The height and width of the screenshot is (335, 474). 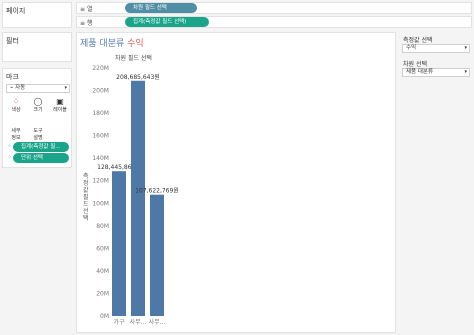 What do you see at coordinates (60, 101) in the screenshot?
I see `label-icon: ▣` at bounding box center [60, 101].